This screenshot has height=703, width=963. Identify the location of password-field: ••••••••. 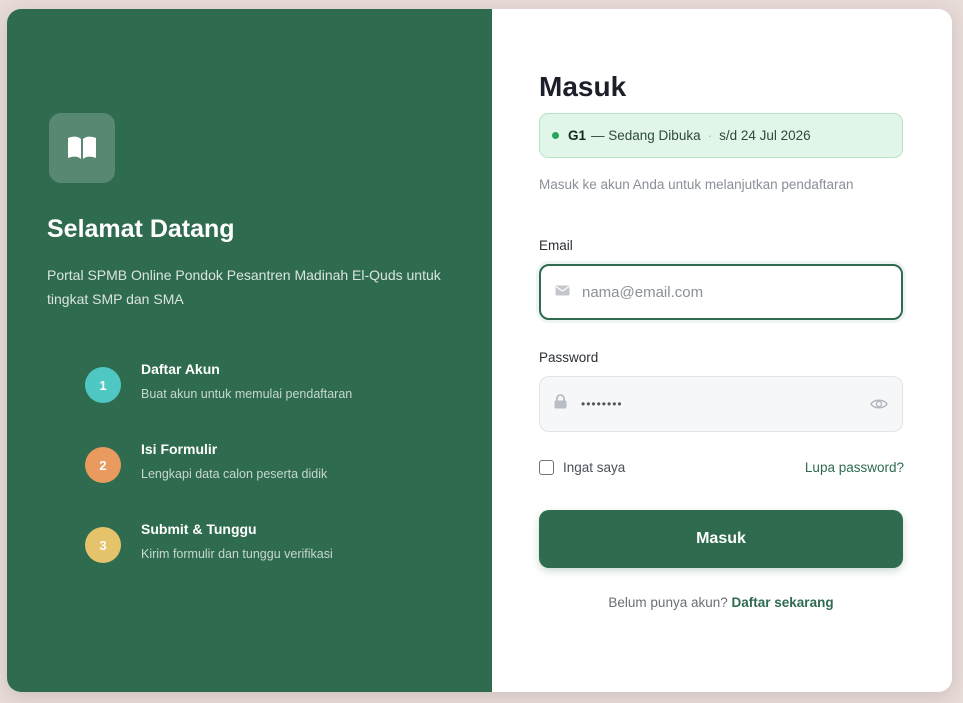
(721, 404).